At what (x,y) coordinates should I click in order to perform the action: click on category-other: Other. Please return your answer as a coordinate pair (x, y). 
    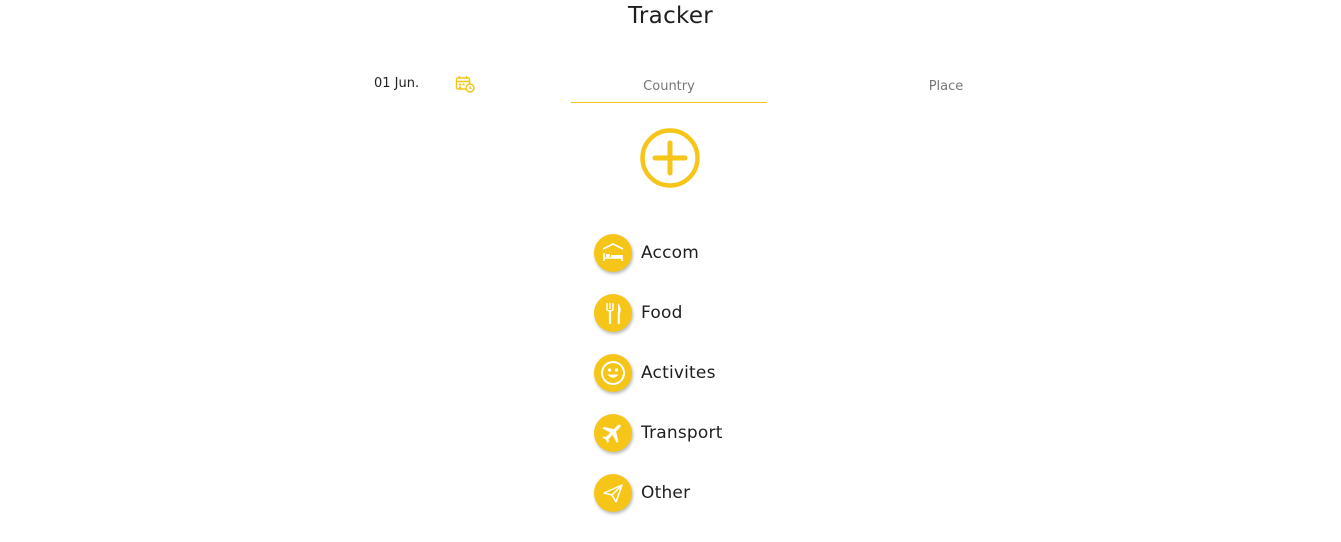
    Looking at the image, I should click on (694, 493).